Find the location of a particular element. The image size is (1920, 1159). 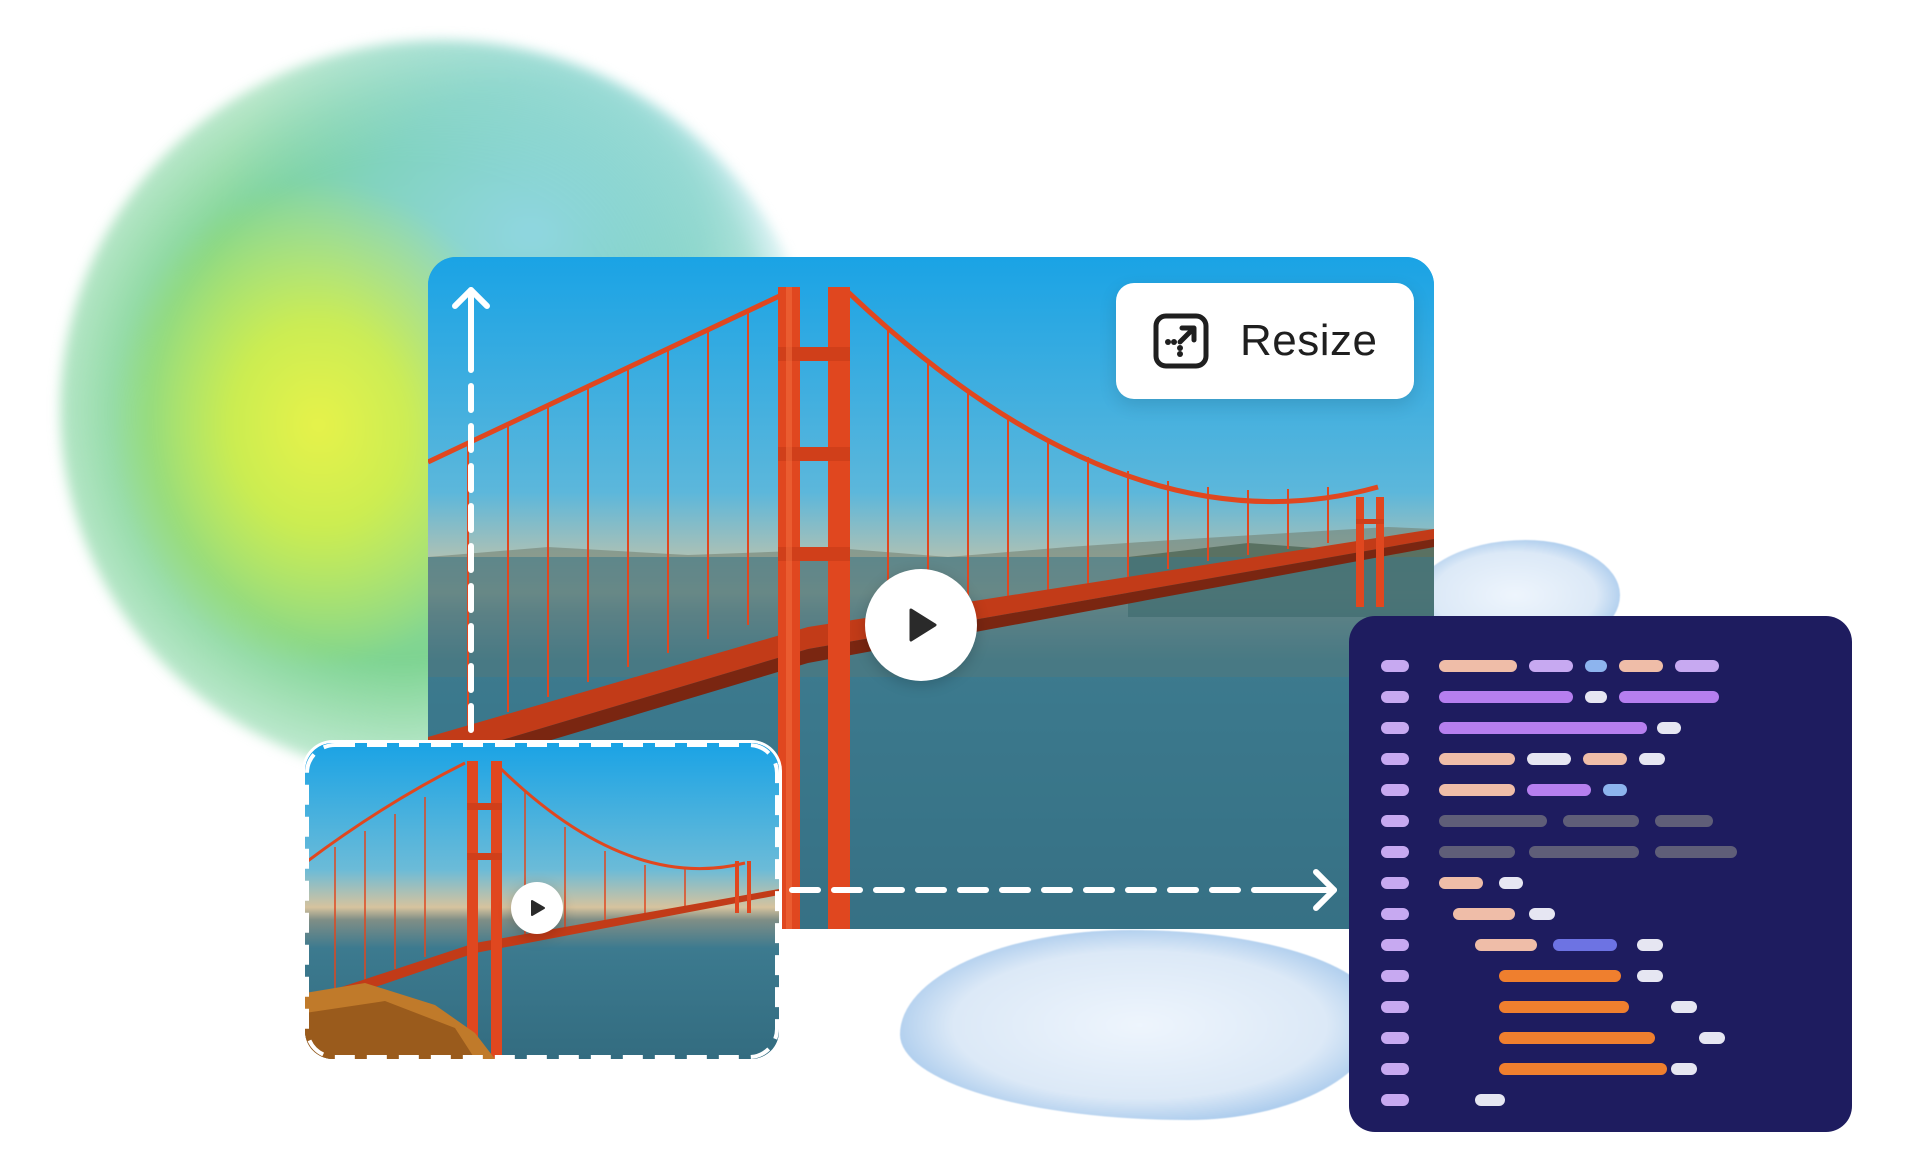

play-icon is located at coordinates (923, 625).